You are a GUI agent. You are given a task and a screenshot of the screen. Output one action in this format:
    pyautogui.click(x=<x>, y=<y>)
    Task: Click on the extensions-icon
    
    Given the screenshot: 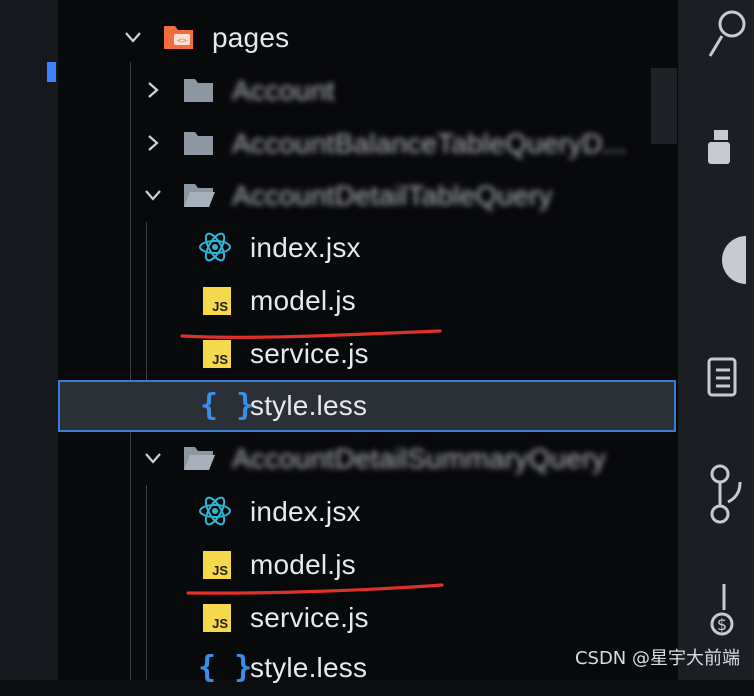 What is the action you would take?
    pyautogui.click(x=724, y=148)
    